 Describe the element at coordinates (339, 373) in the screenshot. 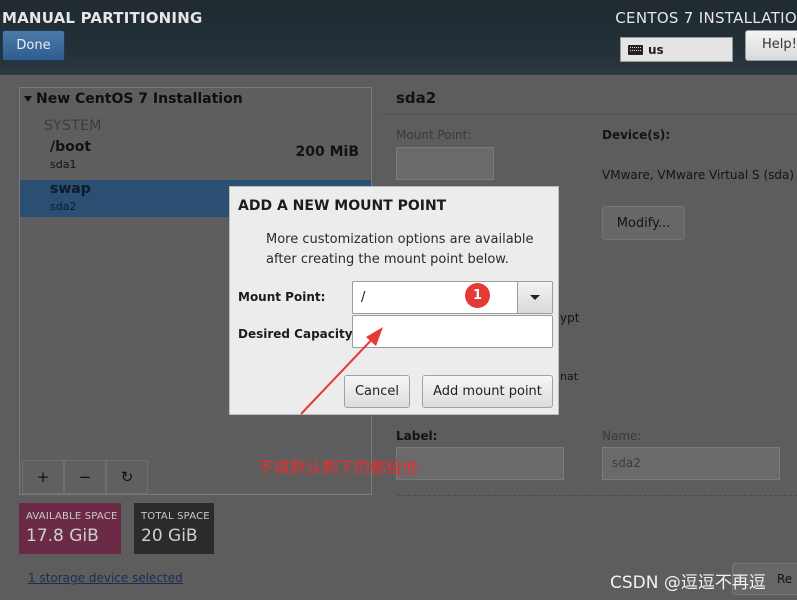

I see `annotation-arrow-line` at that location.